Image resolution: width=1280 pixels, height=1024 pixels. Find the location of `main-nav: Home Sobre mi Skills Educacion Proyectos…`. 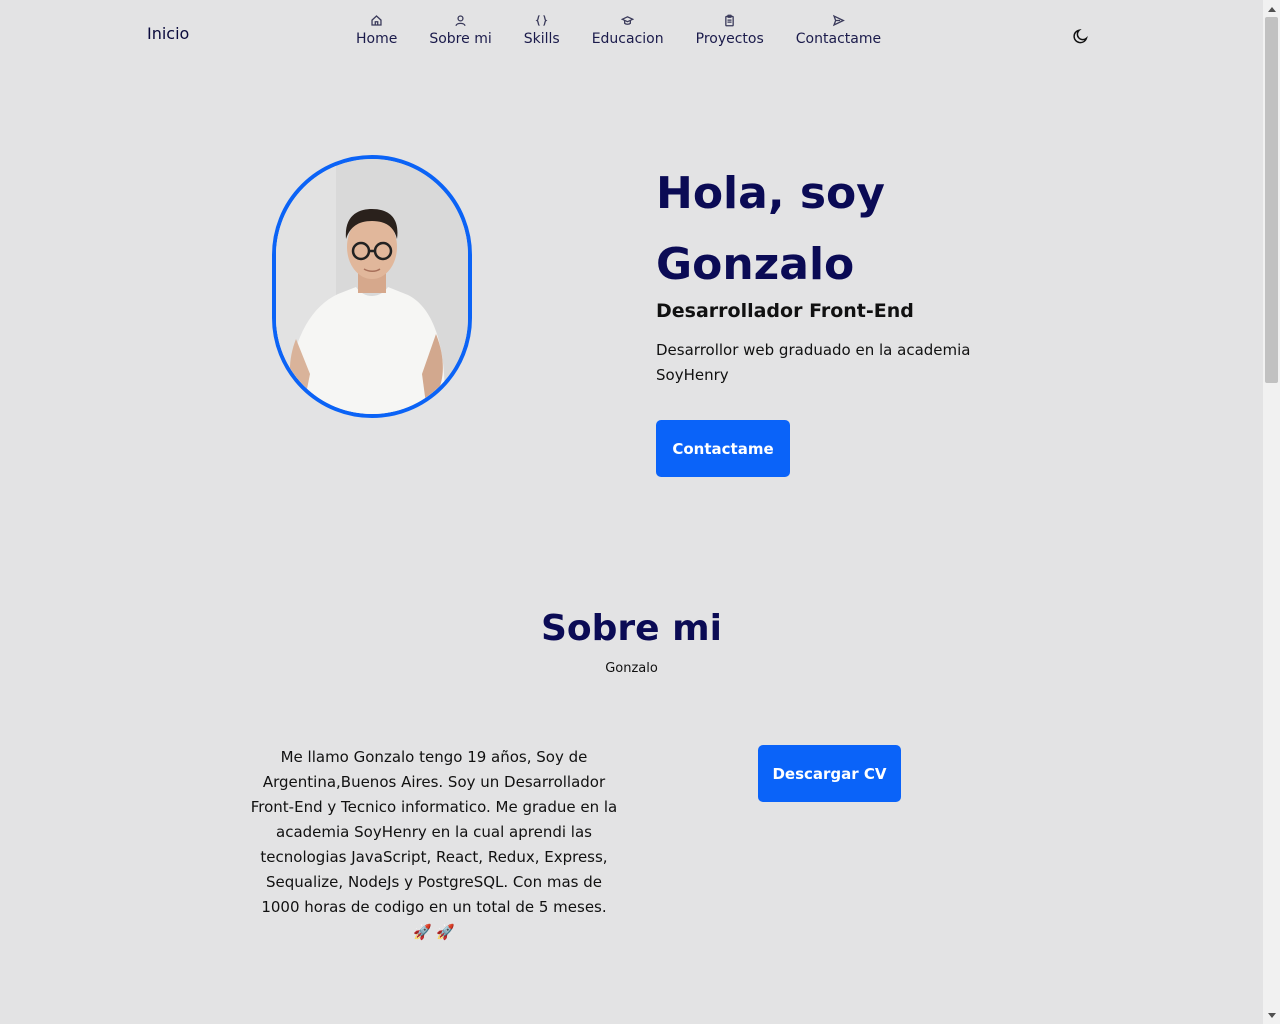

main-nav: Home Sobre mi Skills Educacion Proyectos… is located at coordinates (618, 30).